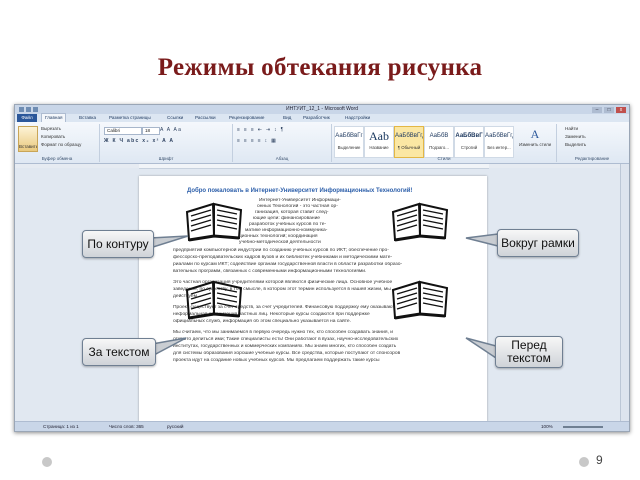 The height and width of the screenshot is (480, 640). What do you see at coordinates (482, 240) in the screenshot?
I see `callout-pointer-frame` at bounding box center [482, 240].